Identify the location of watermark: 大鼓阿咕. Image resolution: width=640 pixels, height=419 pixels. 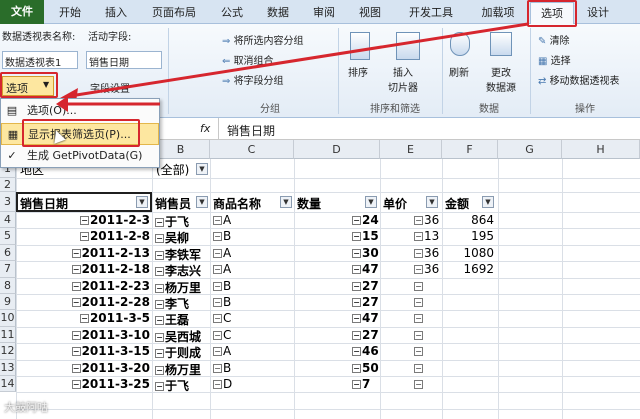
(26, 407).